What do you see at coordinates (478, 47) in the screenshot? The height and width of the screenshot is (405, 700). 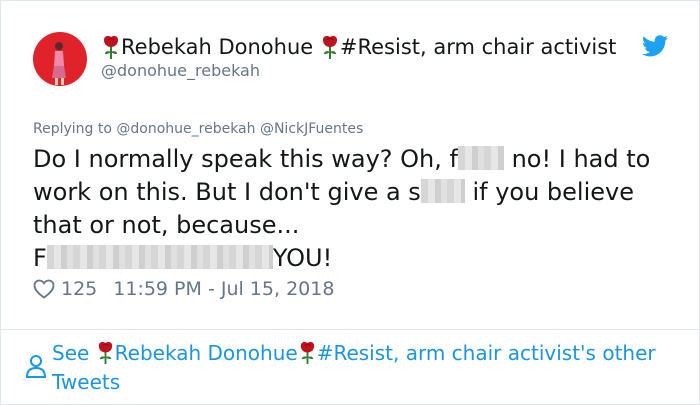 I see `display-name-suffix: #Resist, arm chair activist` at bounding box center [478, 47].